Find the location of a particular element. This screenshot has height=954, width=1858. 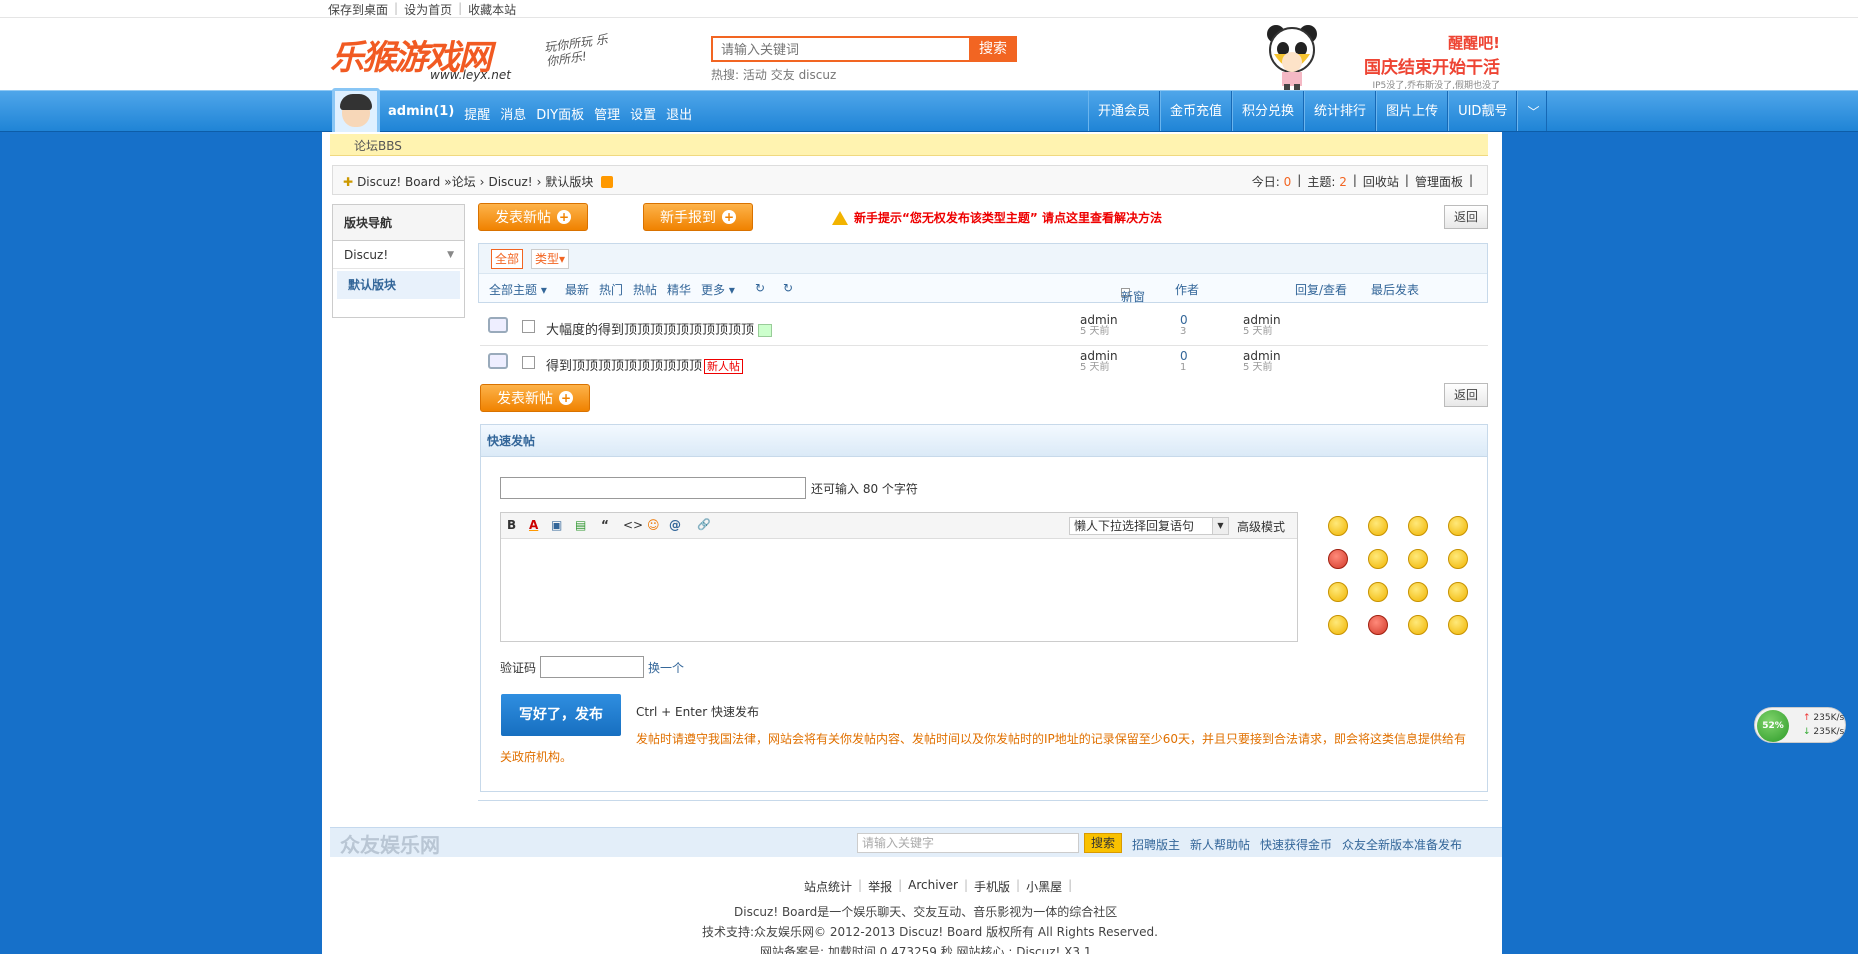

search-input is located at coordinates (842, 49).